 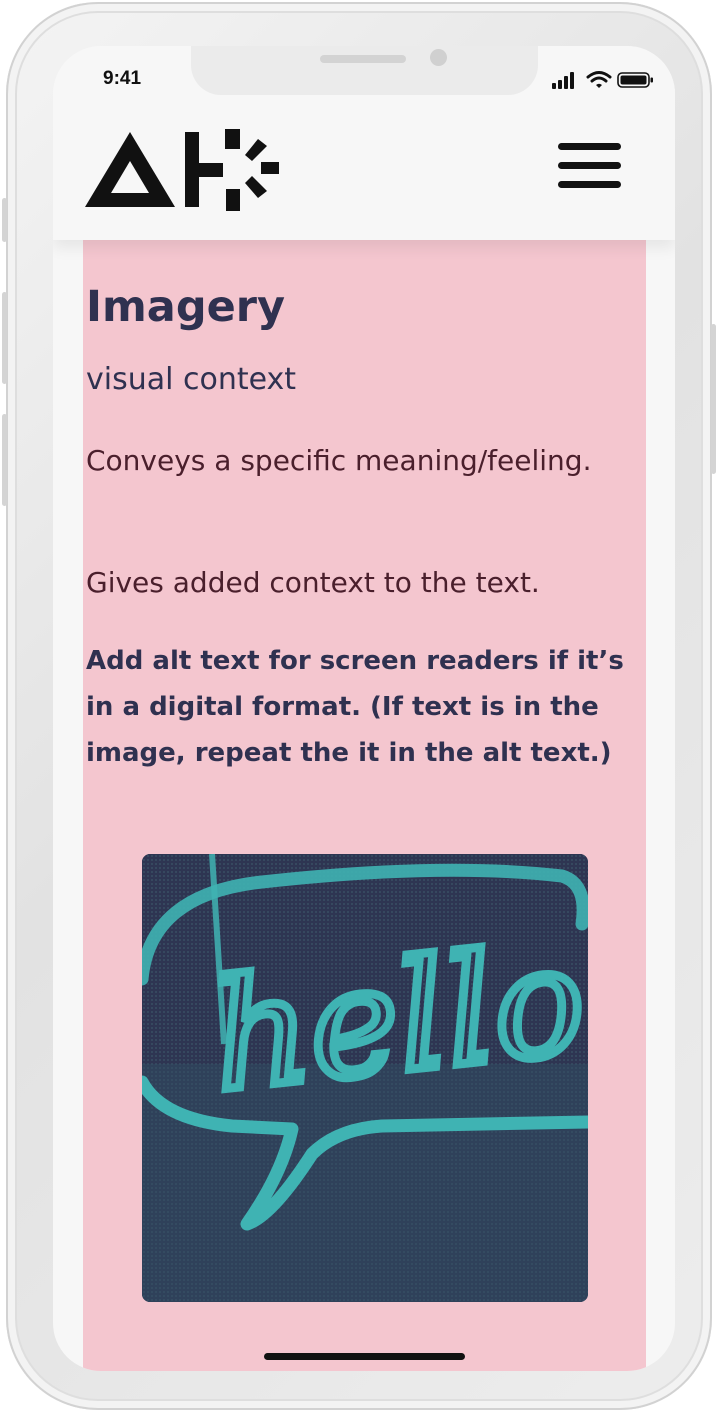 I want to click on hamburger-menu-icon, so click(x=587, y=168).